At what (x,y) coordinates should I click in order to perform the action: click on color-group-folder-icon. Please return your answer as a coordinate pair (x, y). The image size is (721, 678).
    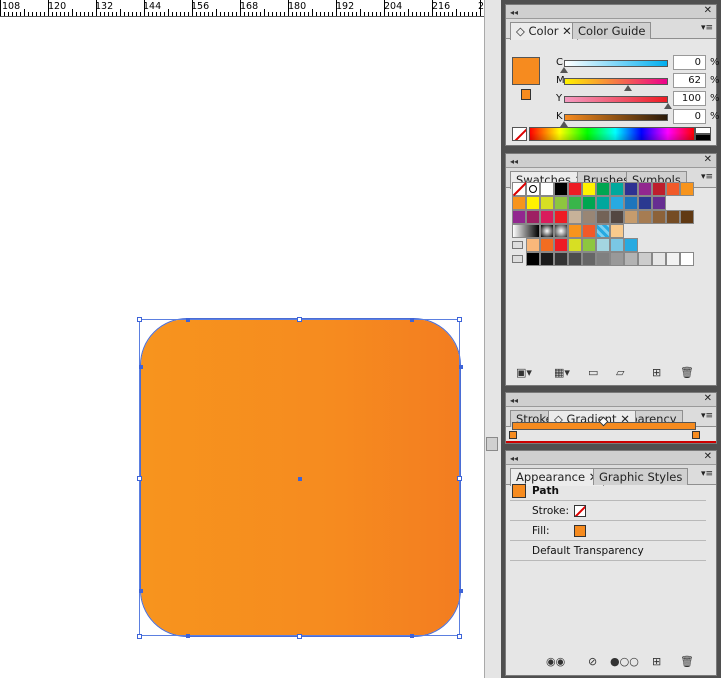
    Looking at the image, I should click on (517, 259).